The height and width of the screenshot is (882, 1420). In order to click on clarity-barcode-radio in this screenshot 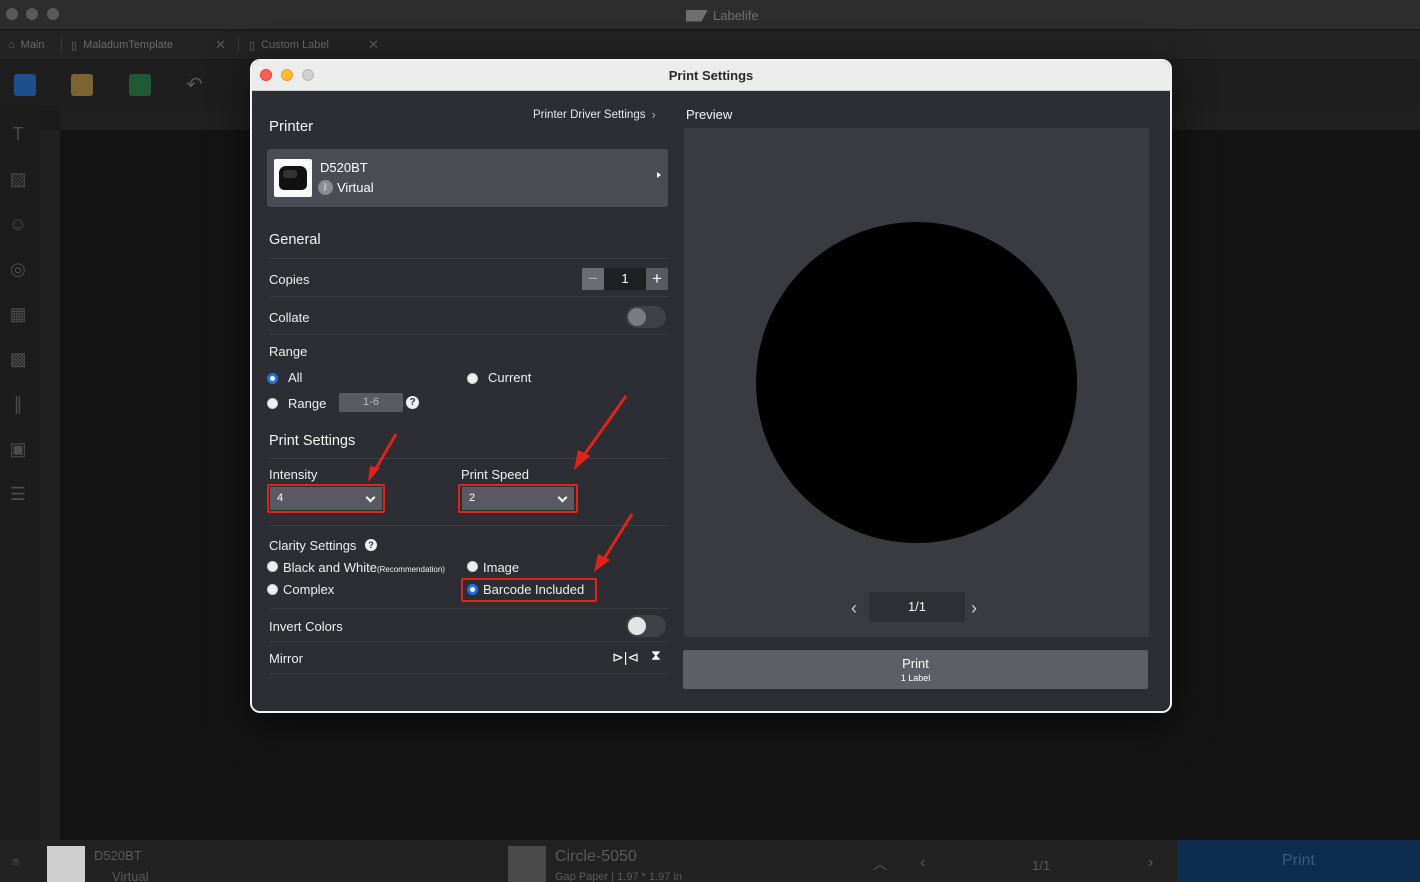, I will do `click(472, 589)`.